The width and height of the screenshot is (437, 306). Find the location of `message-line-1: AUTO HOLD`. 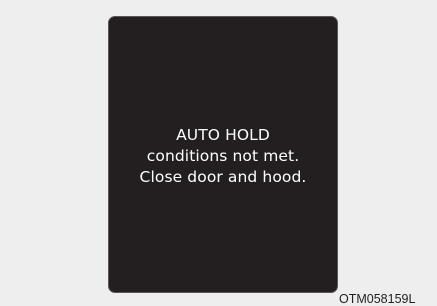

message-line-1: AUTO HOLD is located at coordinates (223, 135).